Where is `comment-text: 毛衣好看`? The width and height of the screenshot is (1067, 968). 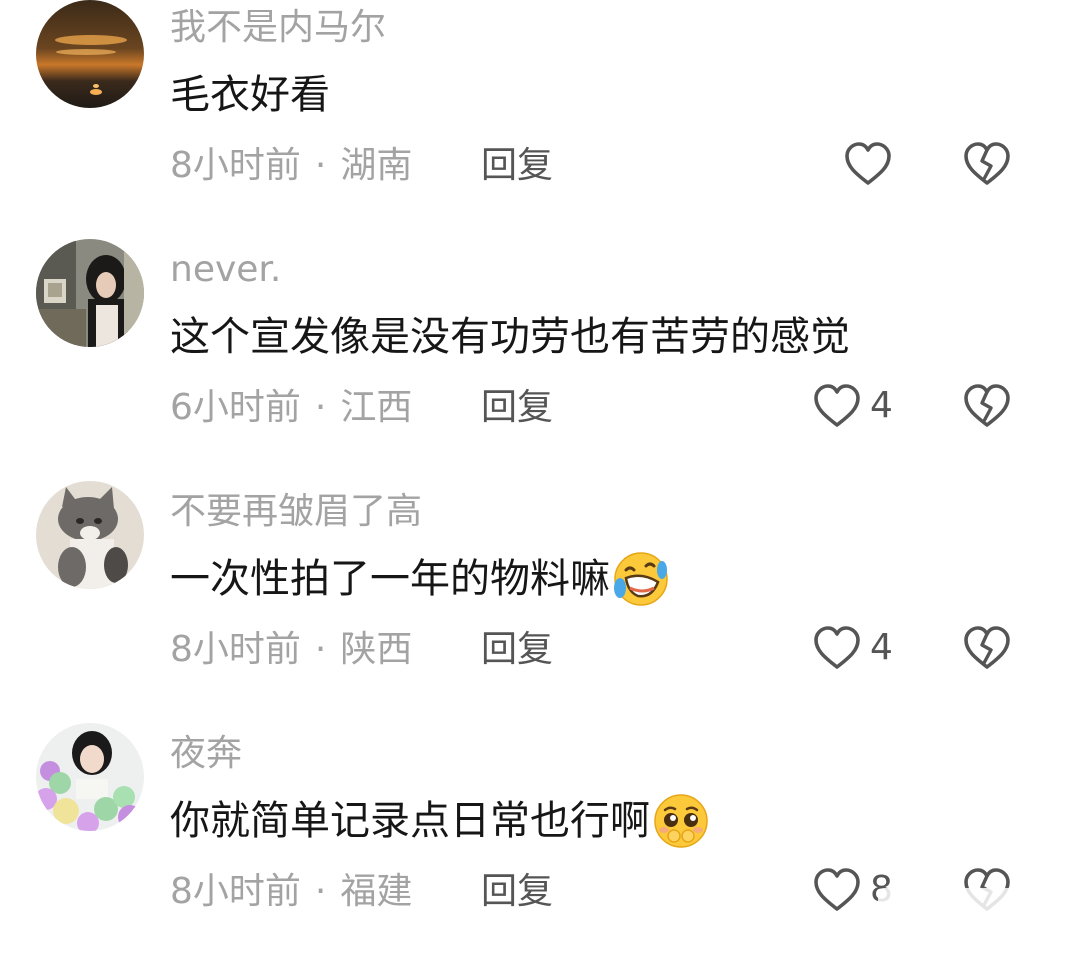
comment-text: 毛衣好看 is located at coordinates (250, 95).